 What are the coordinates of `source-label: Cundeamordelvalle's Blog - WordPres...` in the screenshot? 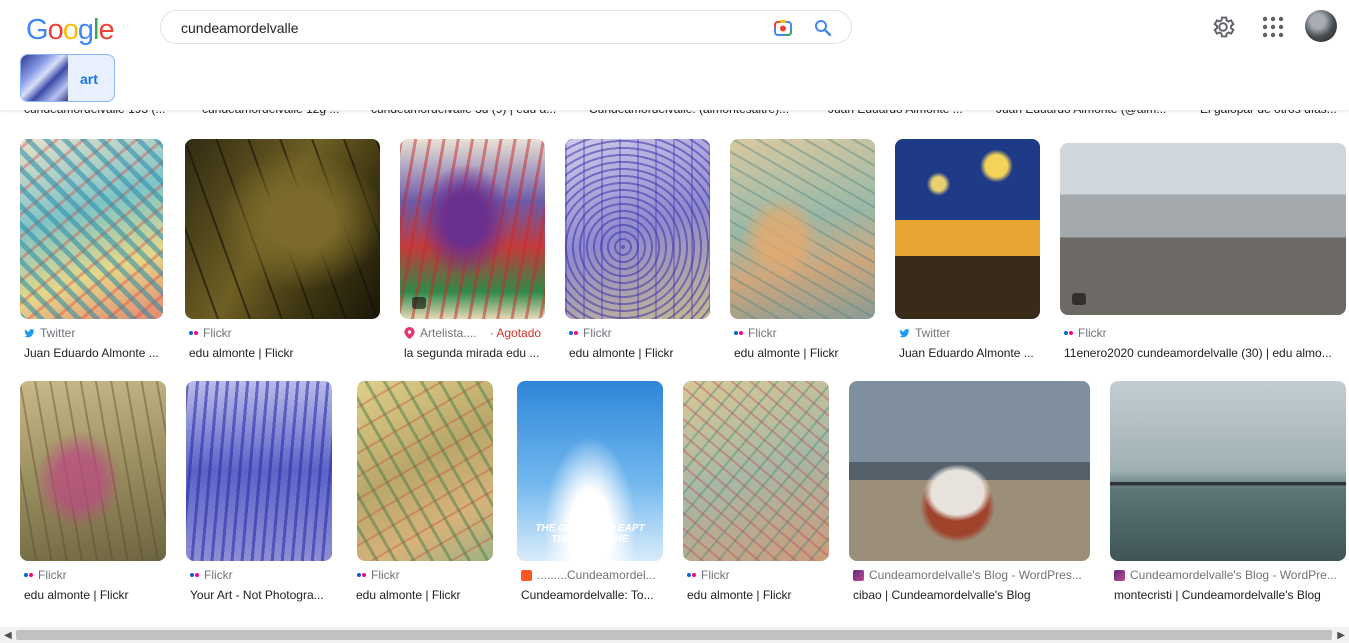 It's located at (975, 575).